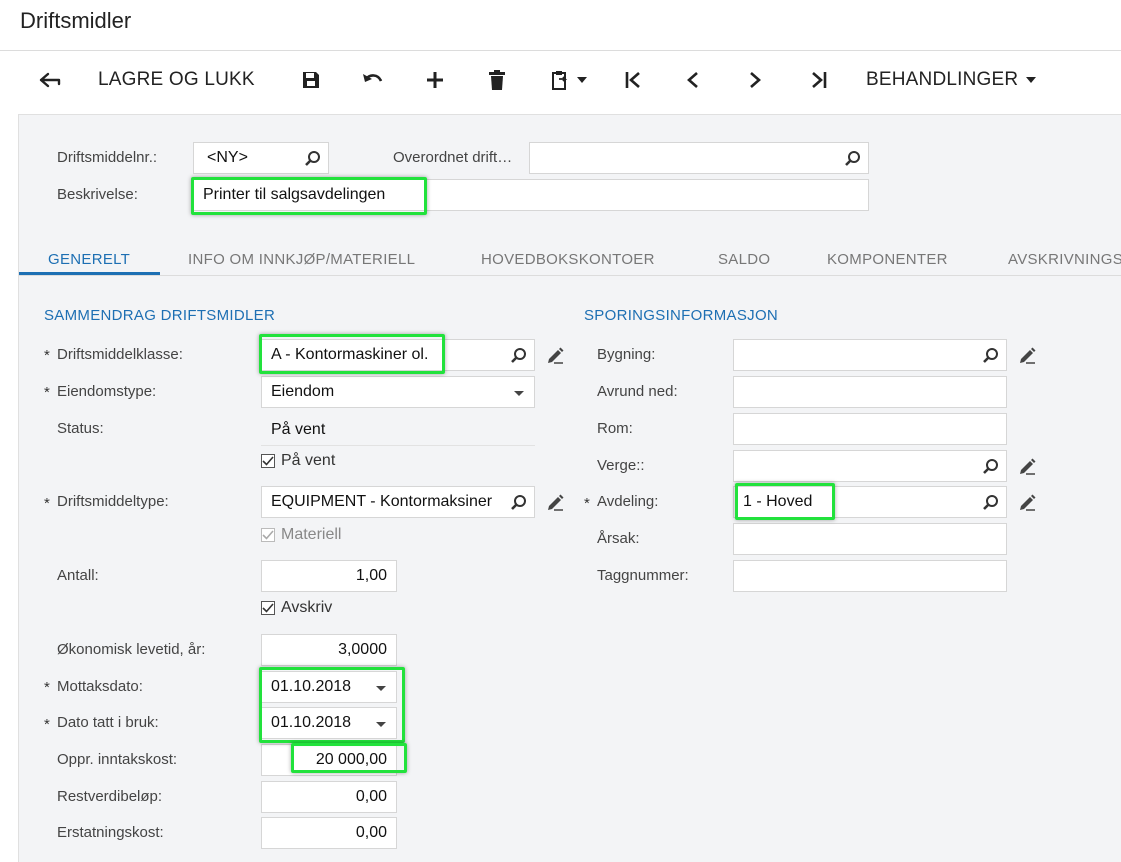 This screenshot has height=862, width=1121. What do you see at coordinates (819, 80) in the screenshot?
I see `last-record-button` at bounding box center [819, 80].